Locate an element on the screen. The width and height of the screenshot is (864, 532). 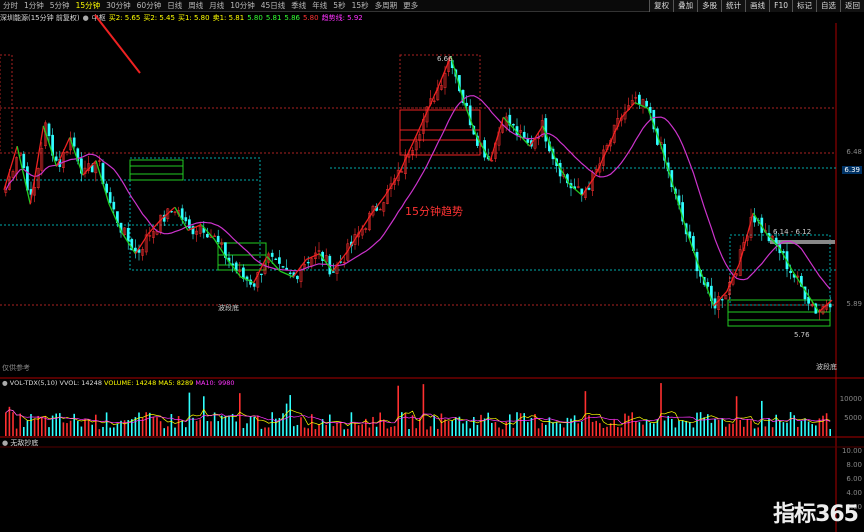
ma10: MA10: 9980 is located at coordinates (215, 383).